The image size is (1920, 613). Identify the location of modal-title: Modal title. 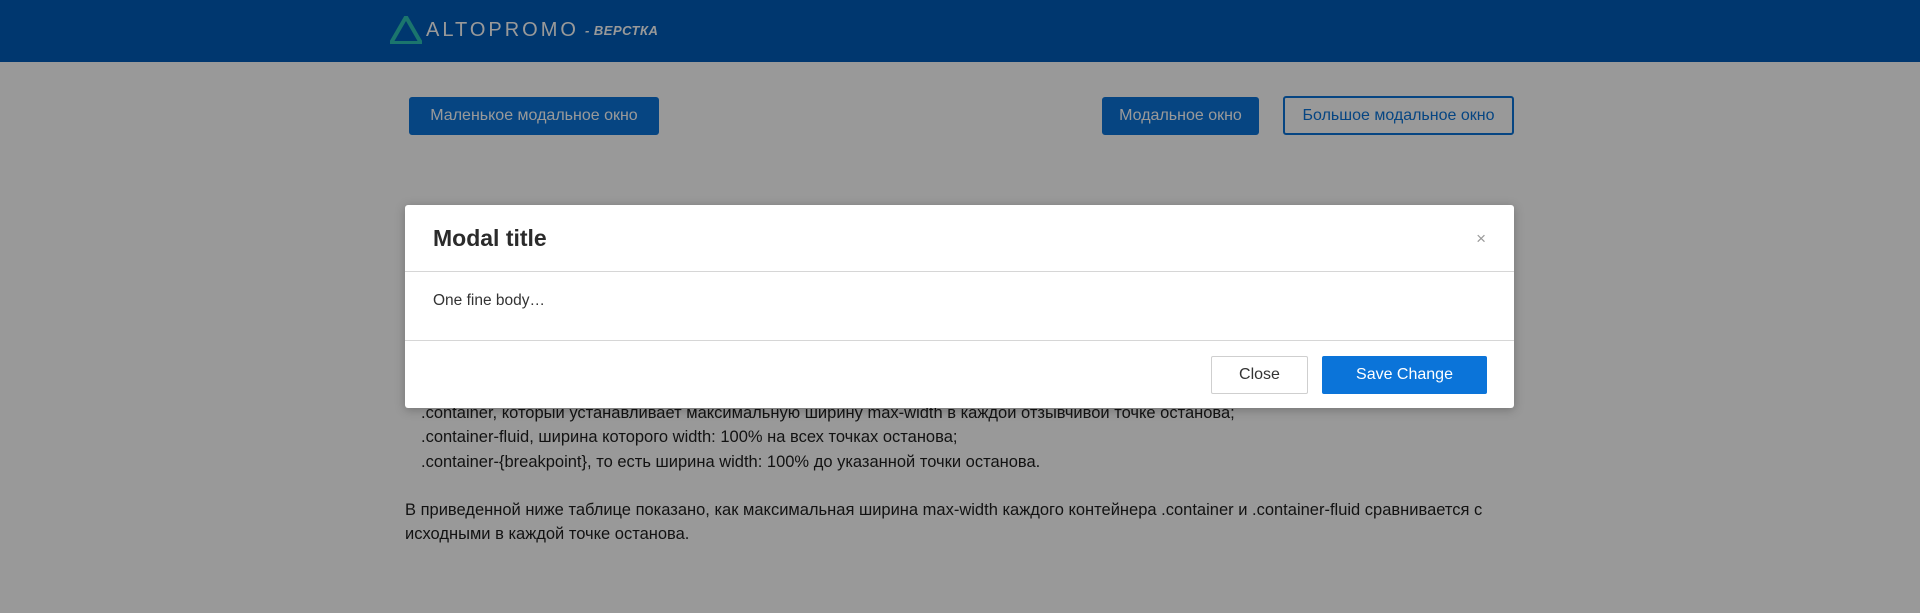
(490, 238).